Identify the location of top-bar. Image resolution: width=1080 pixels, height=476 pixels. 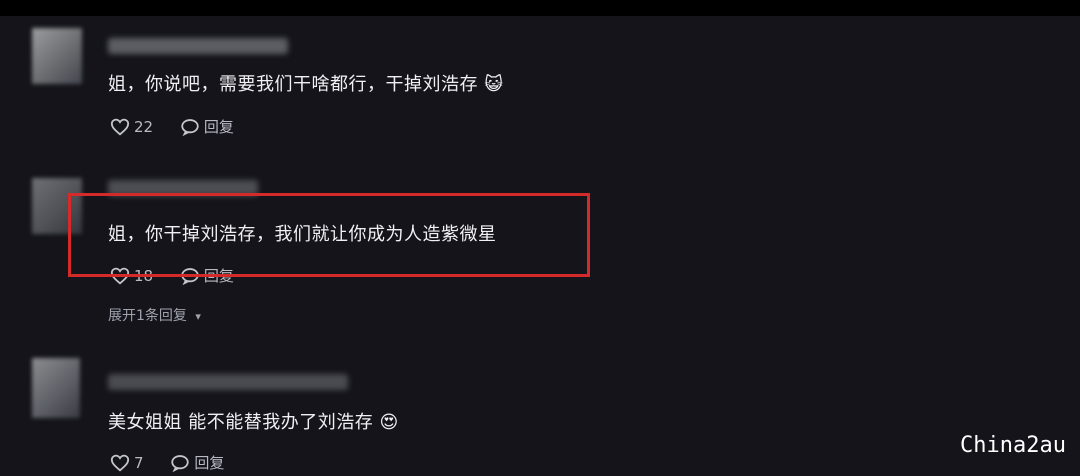
(540, 8).